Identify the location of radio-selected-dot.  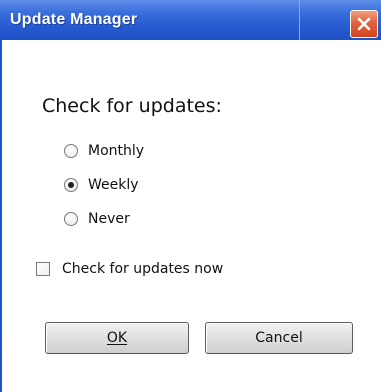
(71, 185).